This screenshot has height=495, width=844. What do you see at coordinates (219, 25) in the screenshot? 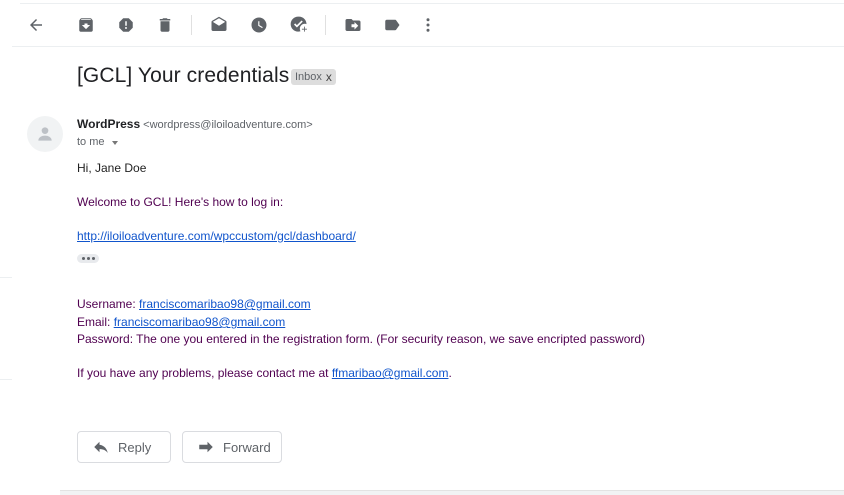
I see `mark-unread-icon` at bounding box center [219, 25].